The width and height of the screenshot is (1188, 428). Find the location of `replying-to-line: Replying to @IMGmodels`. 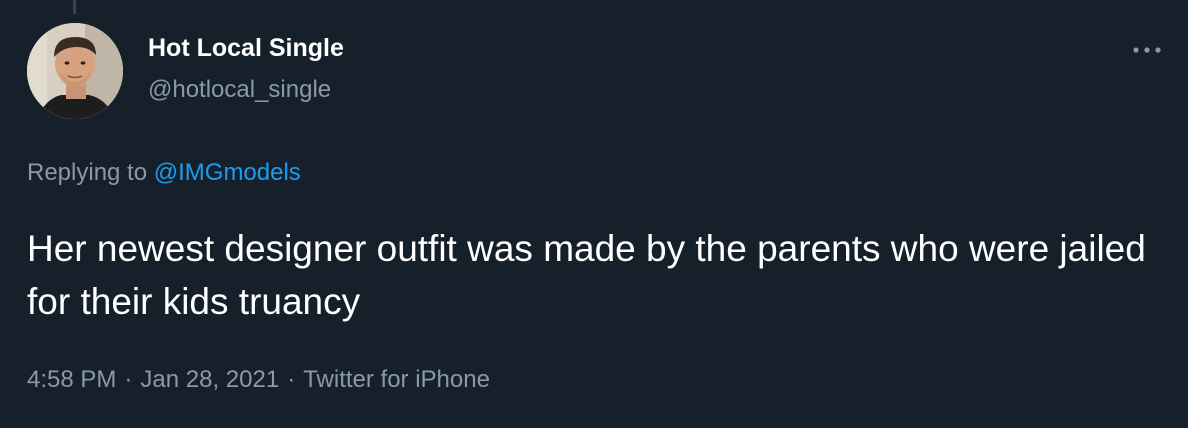

replying-to-line: Replying to @IMGmodels is located at coordinates (164, 173).